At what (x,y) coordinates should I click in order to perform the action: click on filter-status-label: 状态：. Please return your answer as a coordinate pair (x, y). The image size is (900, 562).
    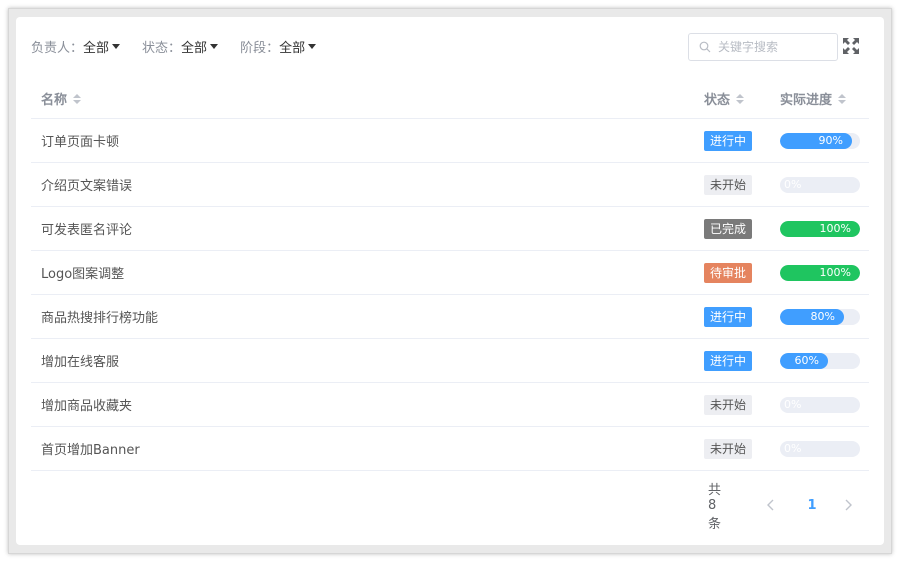
    Looking at the image, I should click on (162, 48).